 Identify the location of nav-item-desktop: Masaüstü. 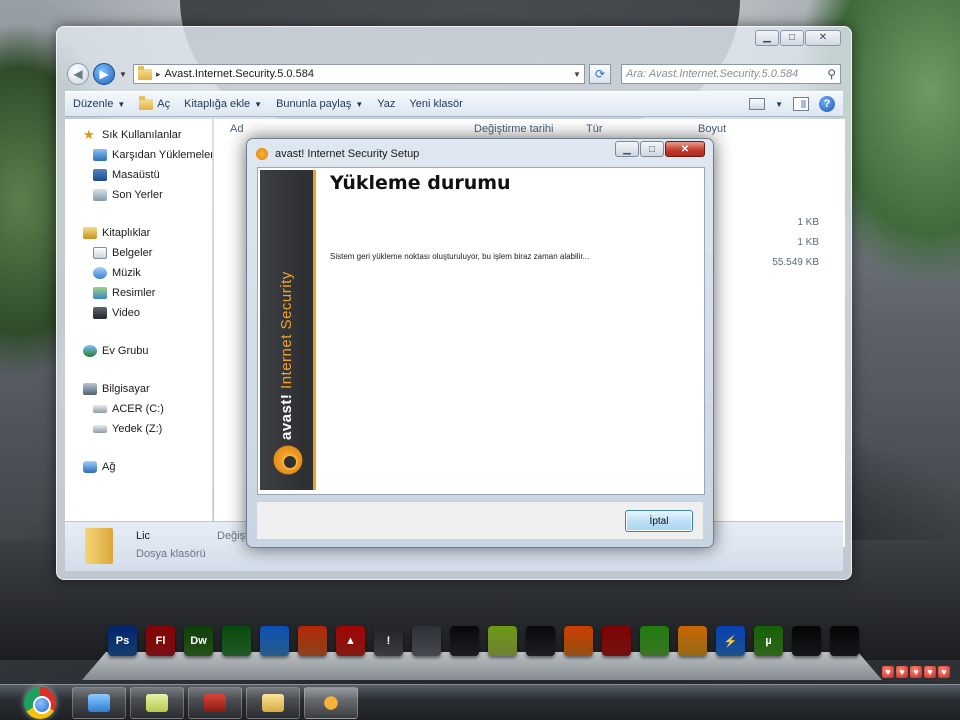
(138, 175).